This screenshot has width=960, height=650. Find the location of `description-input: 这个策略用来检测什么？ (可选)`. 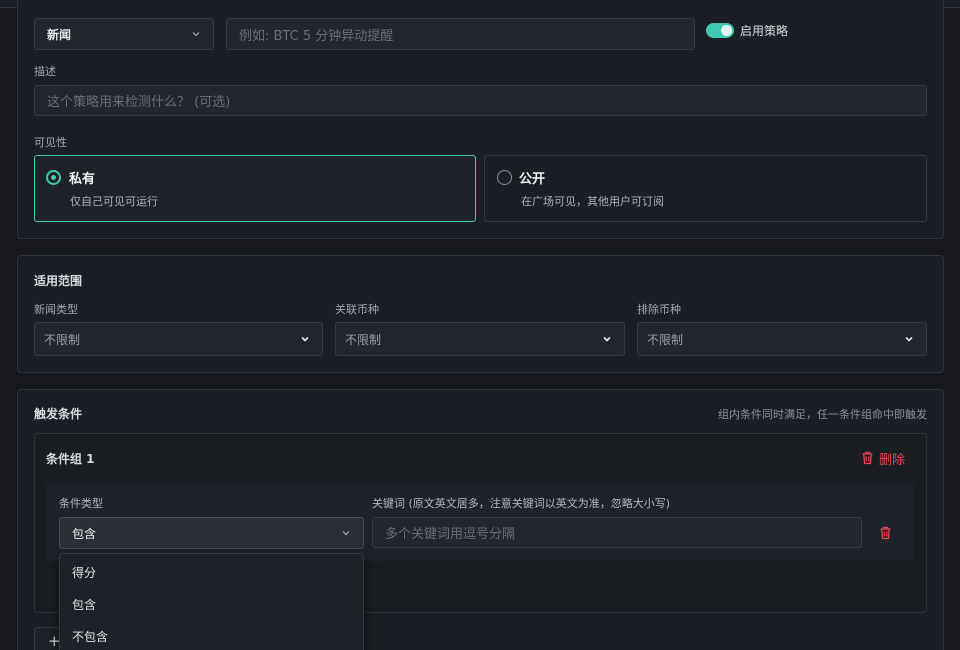

description-input: 这个策略用来检测什么？ (可选) is located at coordinates (480, 100).